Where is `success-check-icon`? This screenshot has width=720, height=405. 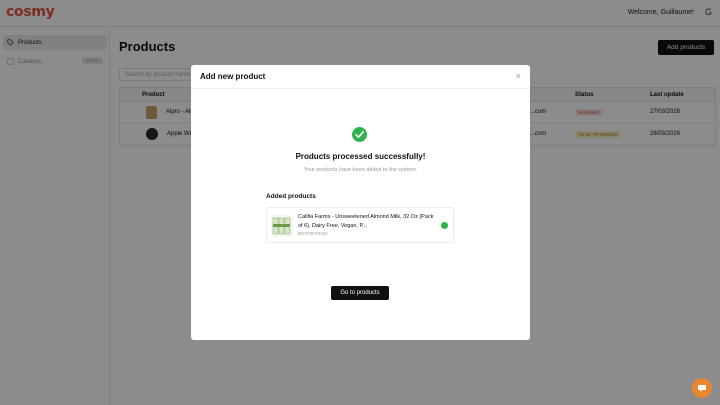 success-check-icon is located at coordinates (359, 134).